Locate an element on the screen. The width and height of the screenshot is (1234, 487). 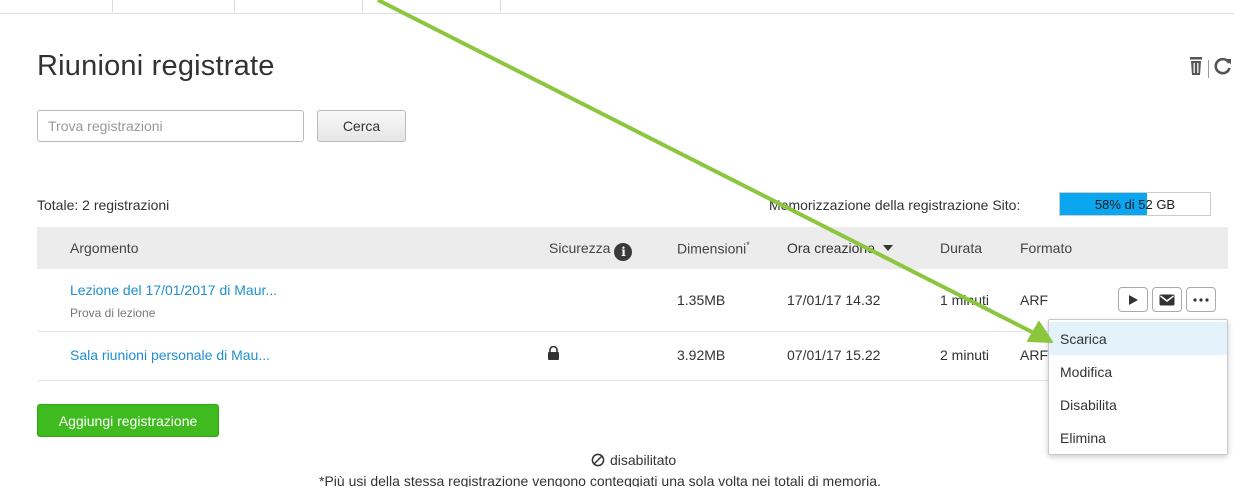
page-title: Riunioni registrate is located at coordinates (156, 66).